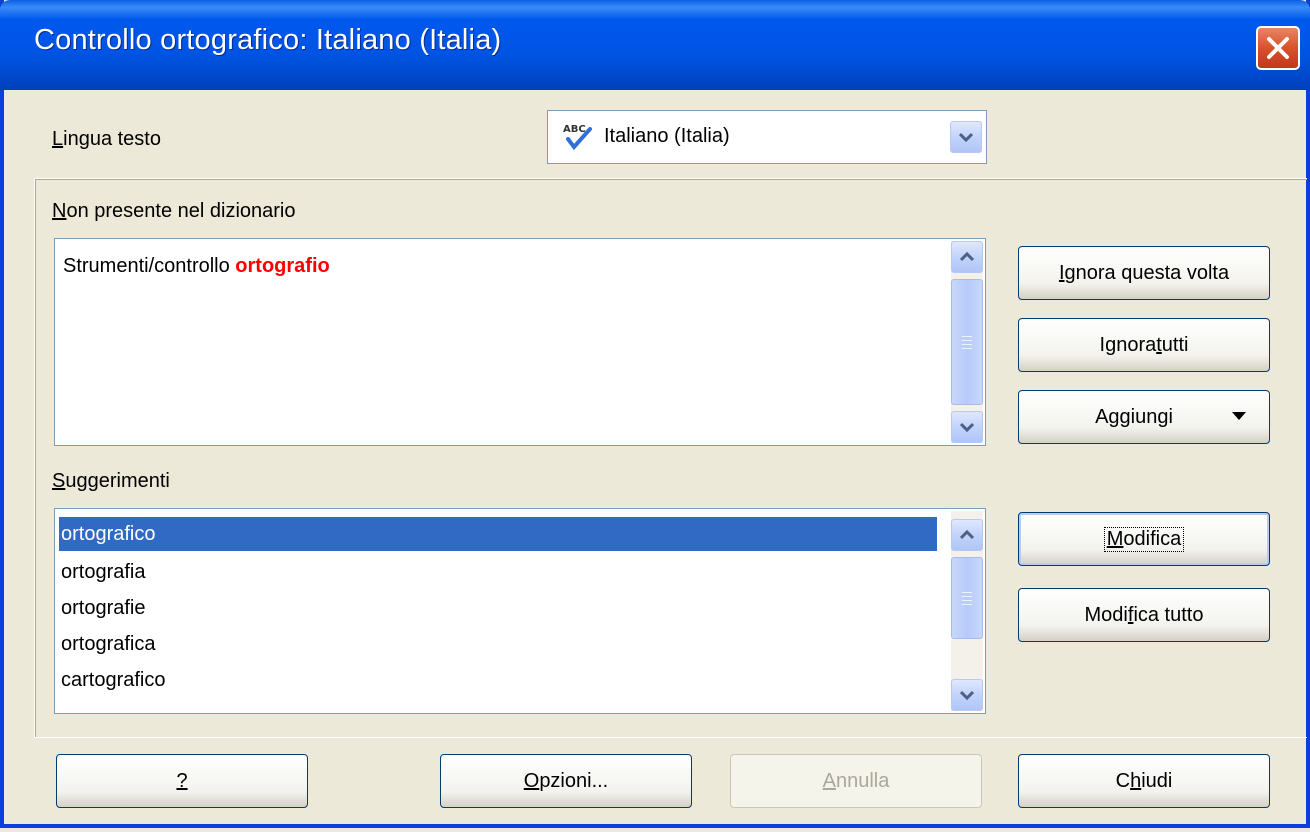 This screenshot has height=832, width=1310. Describe the element at coordinates (1144, 417) in the screenshot. I see `add-button: Aggiungi` at that location.